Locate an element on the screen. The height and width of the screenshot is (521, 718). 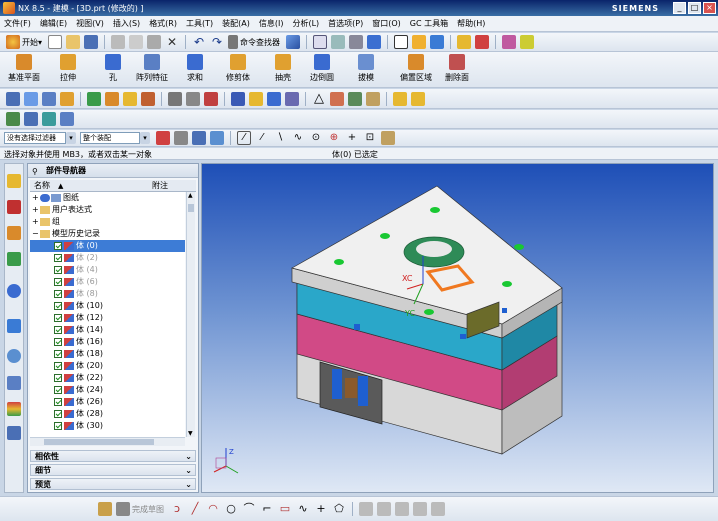
replace-face-icon is located at coordinates (94, 98).